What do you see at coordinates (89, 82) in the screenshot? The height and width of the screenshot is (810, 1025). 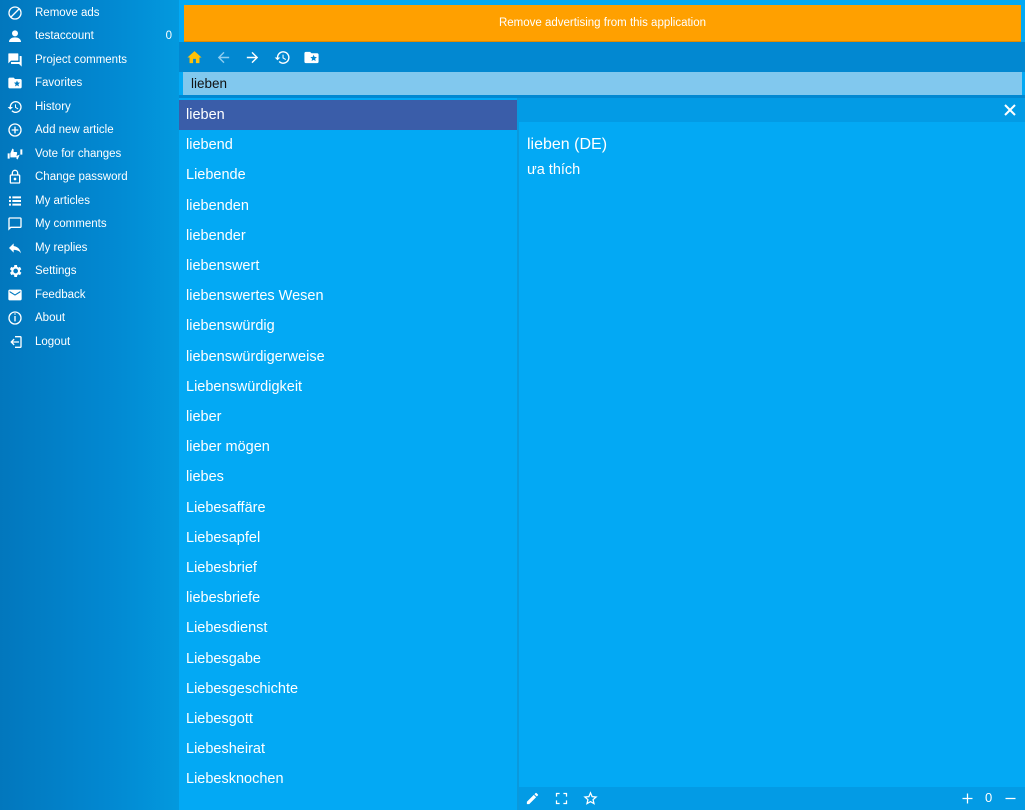 I see `sidebar-item-favorites: Favorites` at bounding box center [89, 82].